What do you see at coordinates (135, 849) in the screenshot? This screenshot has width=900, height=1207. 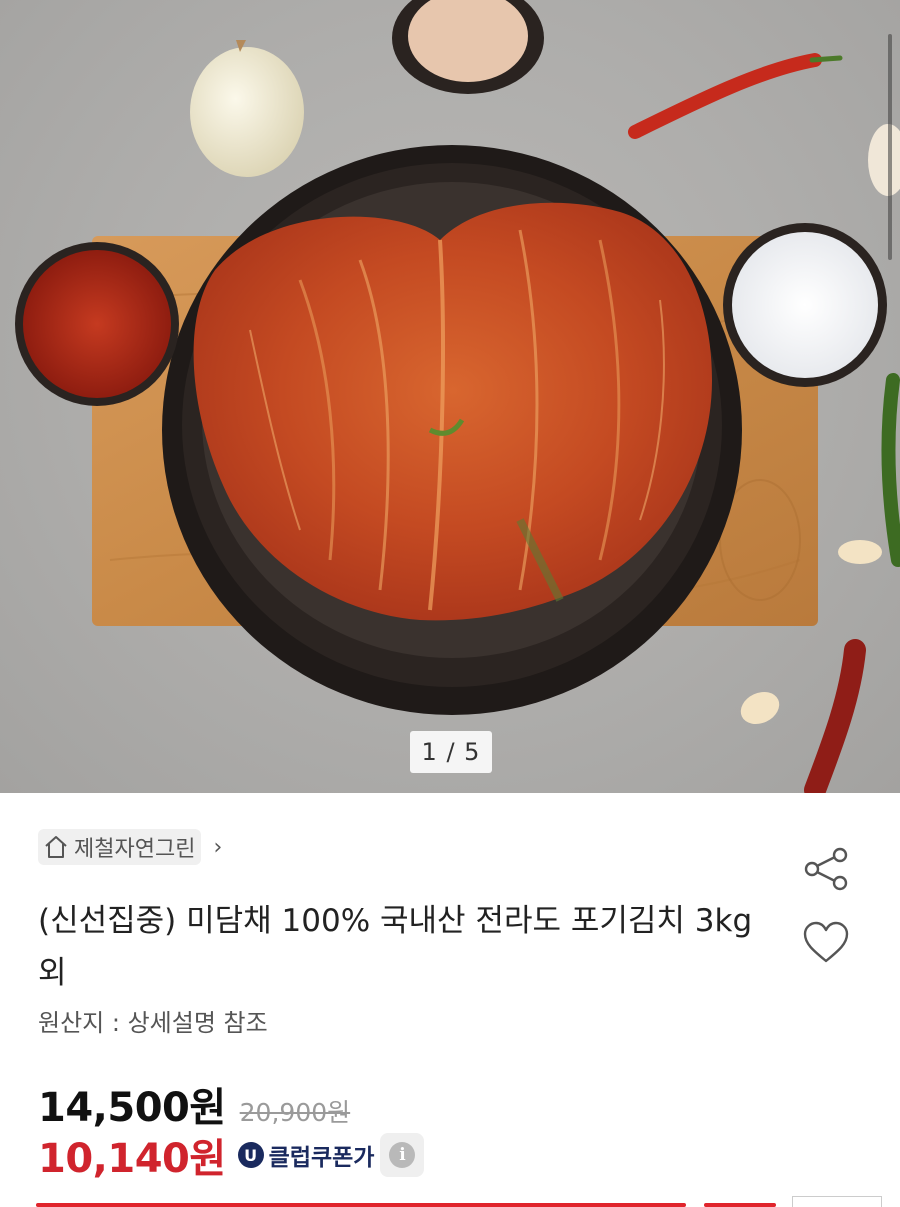 I see `seller-name: 제철자연그린` at bounding box center [135, 849].